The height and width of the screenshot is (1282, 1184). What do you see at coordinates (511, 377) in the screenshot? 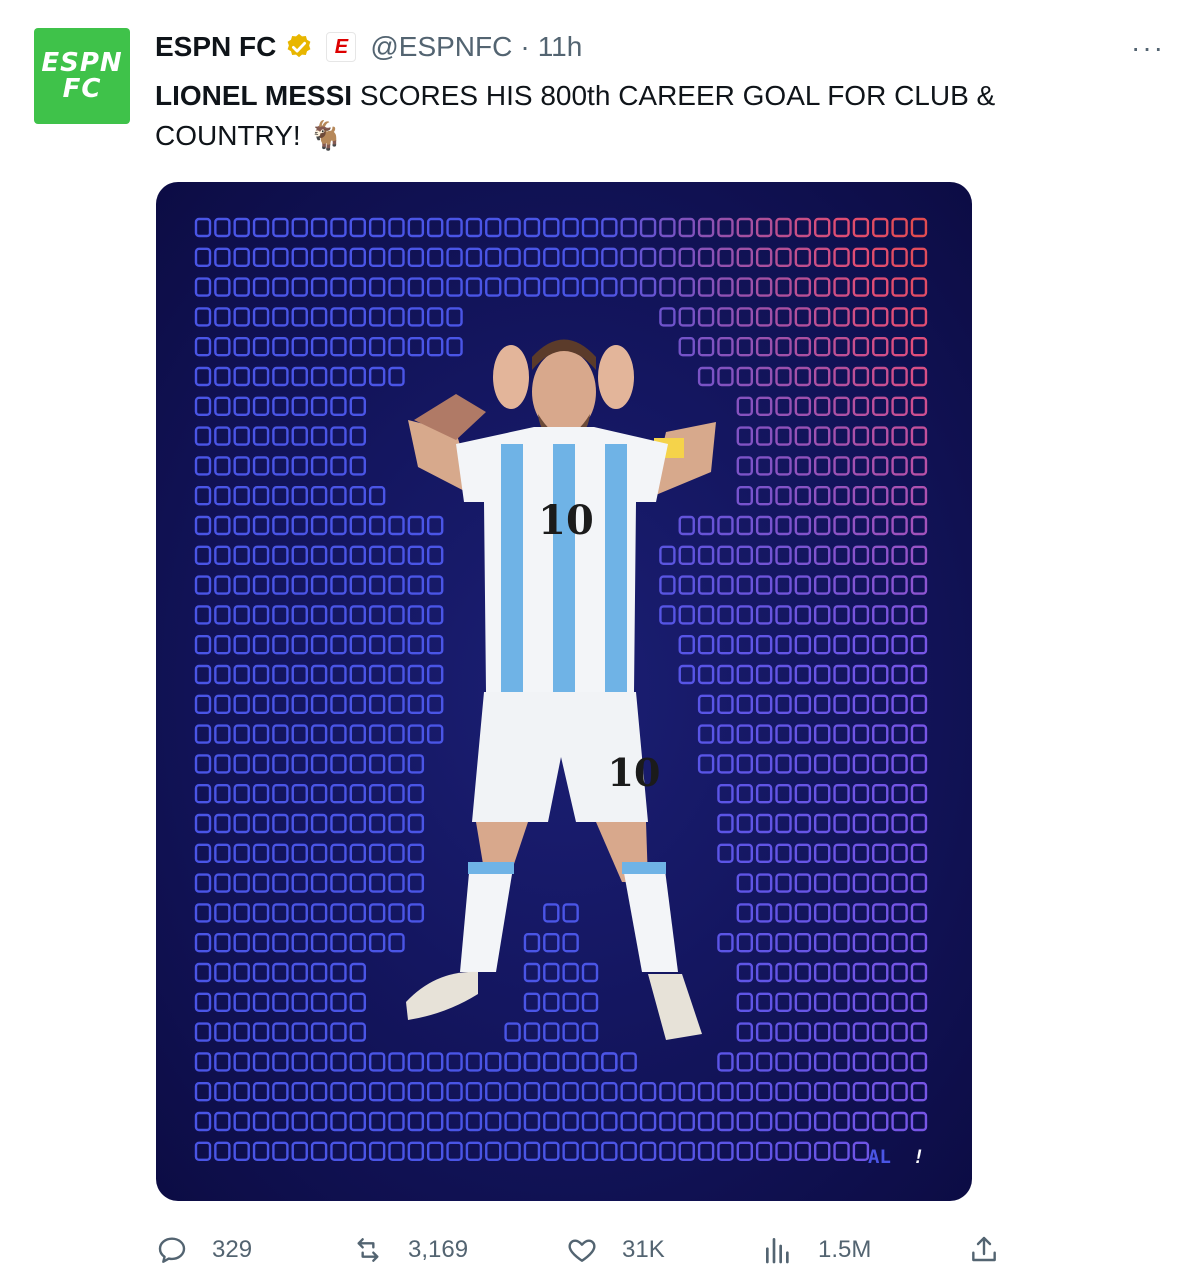
I see `player-left-hand` at bounding box center [511, 377].